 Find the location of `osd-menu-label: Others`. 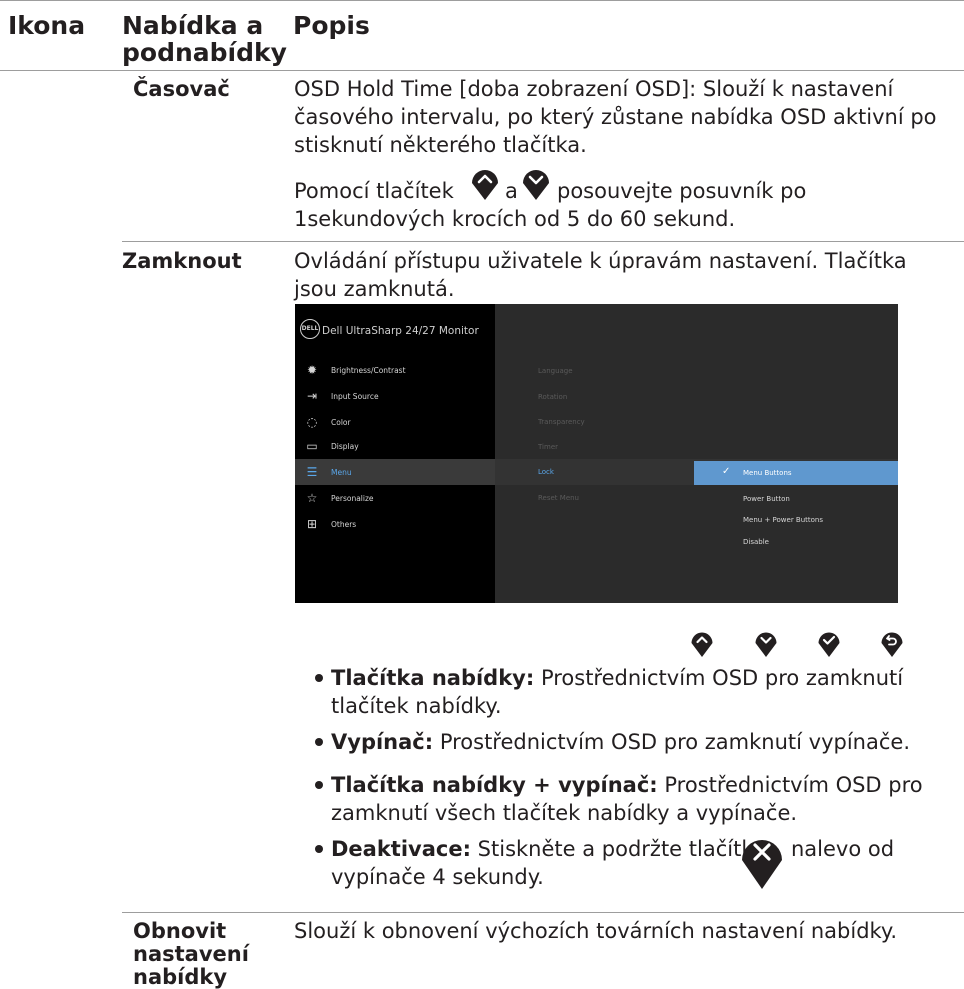

osd-menu-label: Others is located at coordinates (344, 524).